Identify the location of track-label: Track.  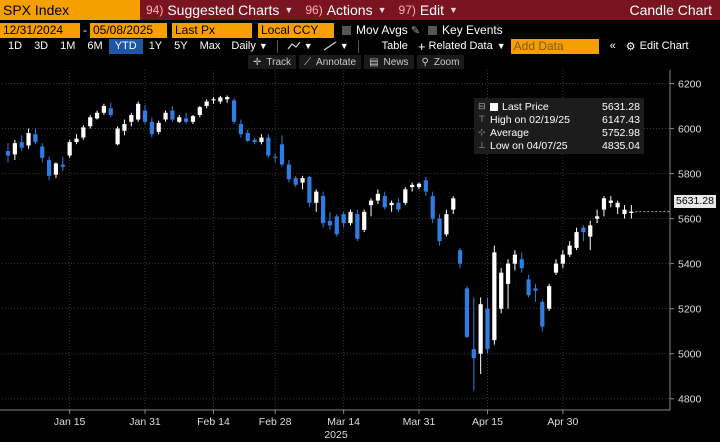
(279, 62).